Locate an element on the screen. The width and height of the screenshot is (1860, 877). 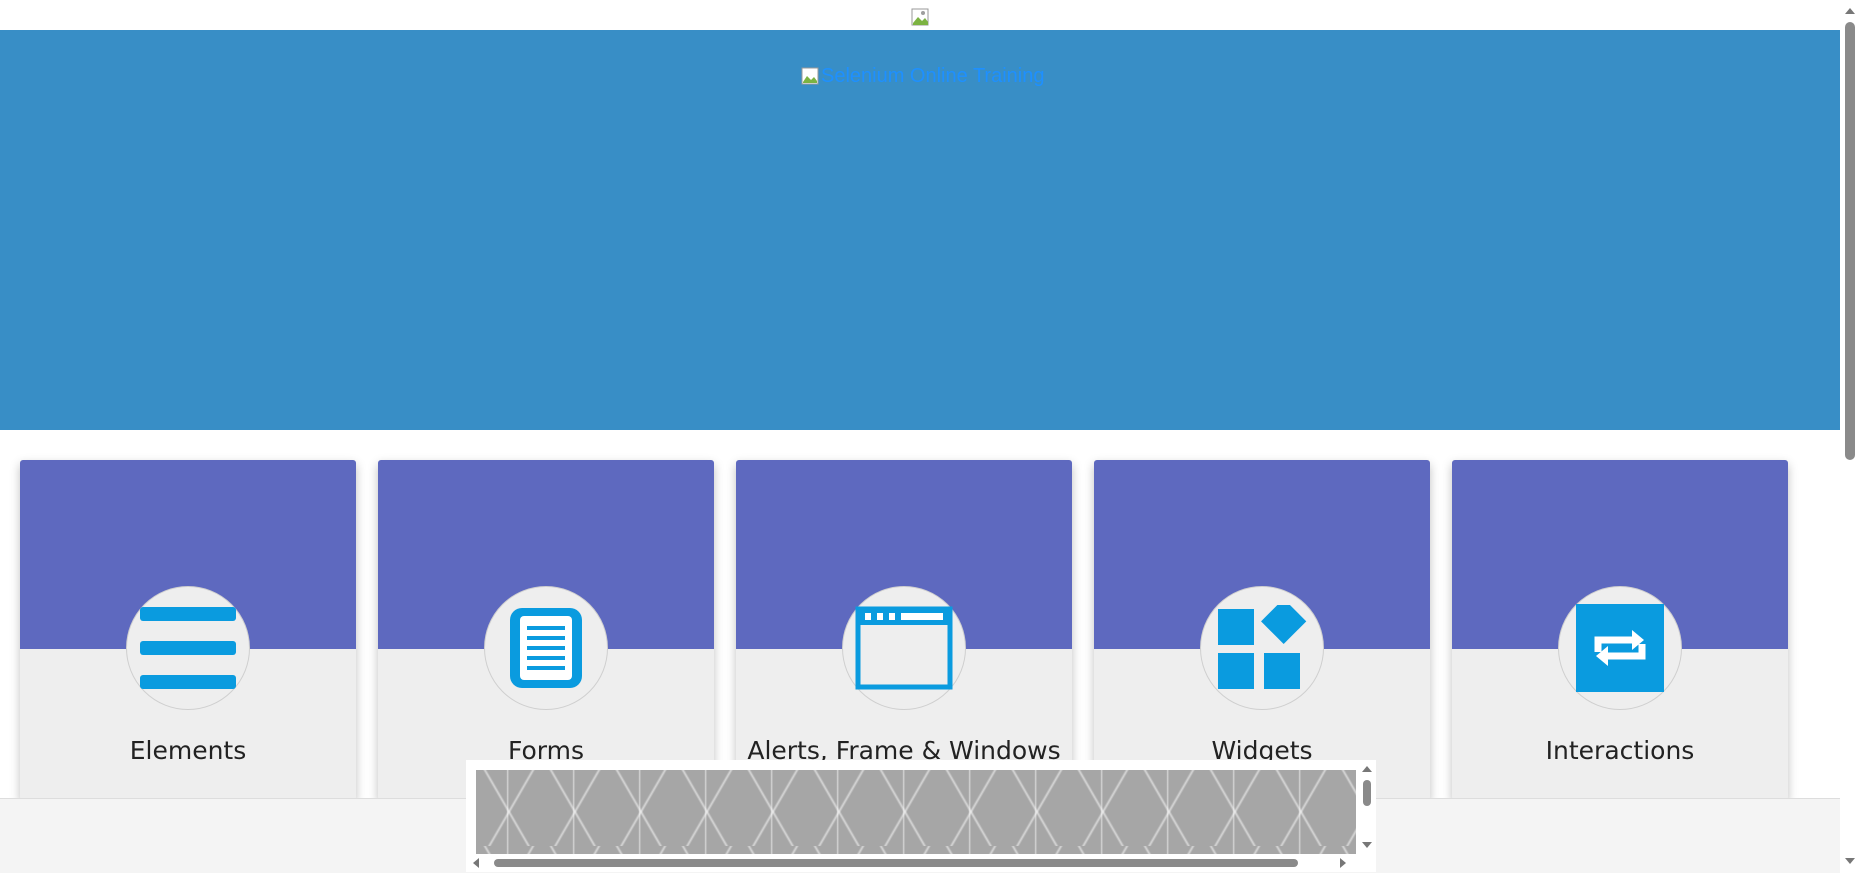
scroll-left-arrow-icon is located at coordinates (476, 863).